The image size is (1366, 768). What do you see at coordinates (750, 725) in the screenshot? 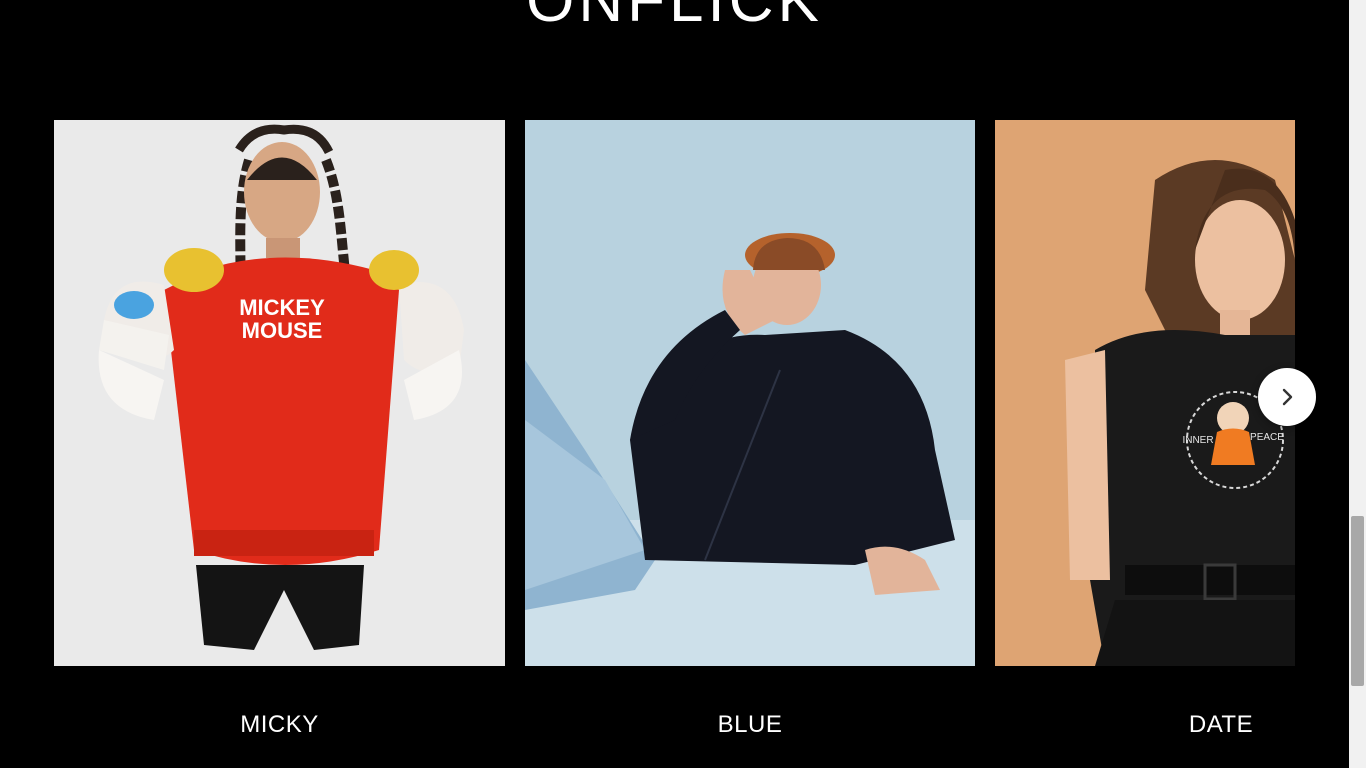
I see `product-label-blue: BLUE` at bounding box center [750, 725].